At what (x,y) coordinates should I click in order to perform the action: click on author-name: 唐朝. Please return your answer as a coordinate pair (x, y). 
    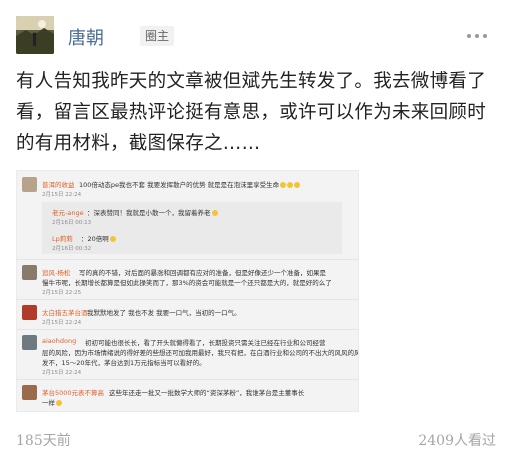
    Looking at the image, I should click on (86, 37).